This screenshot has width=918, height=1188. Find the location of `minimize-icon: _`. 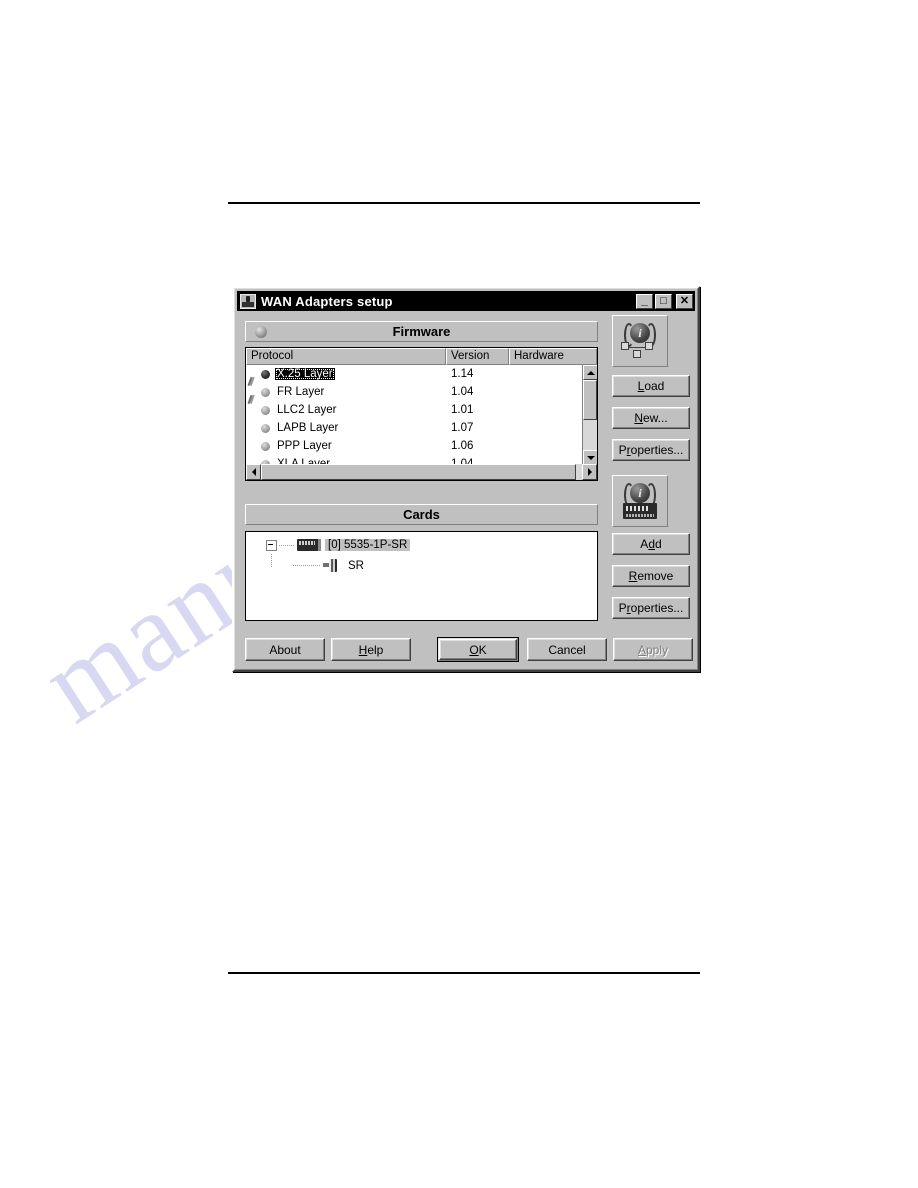

minimize-icon: _ is located at coordinates (644, 299).